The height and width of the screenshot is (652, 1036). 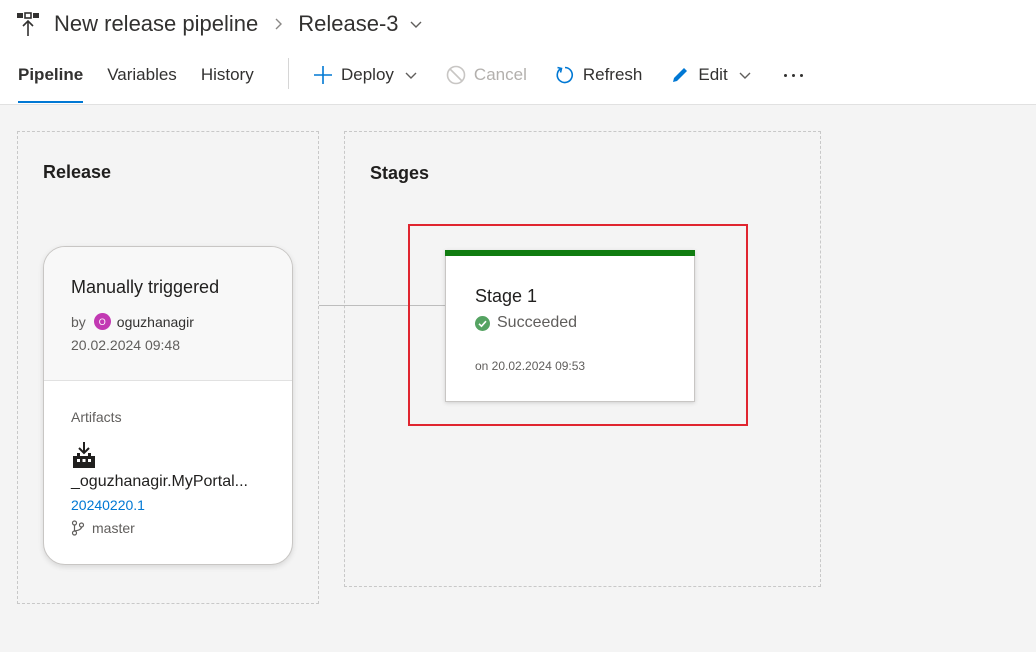 What do you see at coordinates (84, 455) in the screenshot?
I see `build-artifact-icon` at bounding box center [84, 455].